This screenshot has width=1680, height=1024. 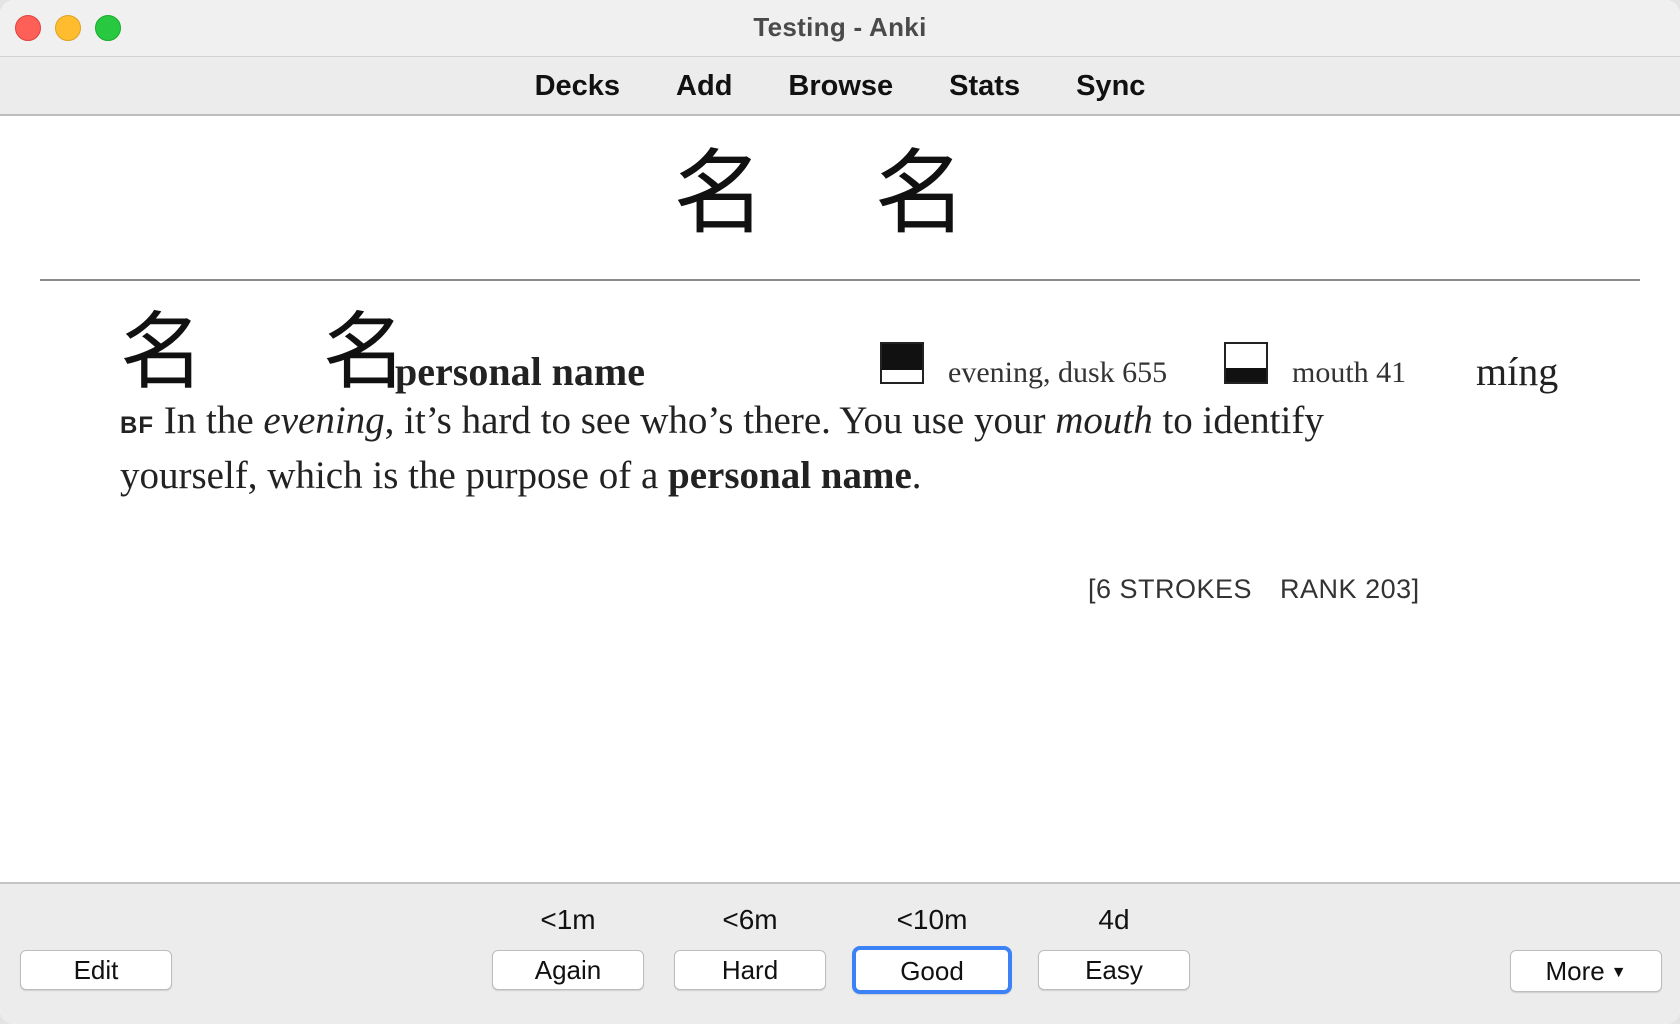 What do you see at coordinates (790, 475) in the screenshot?
I see `story-keyword: personal name` at bounding box center [790, 475].